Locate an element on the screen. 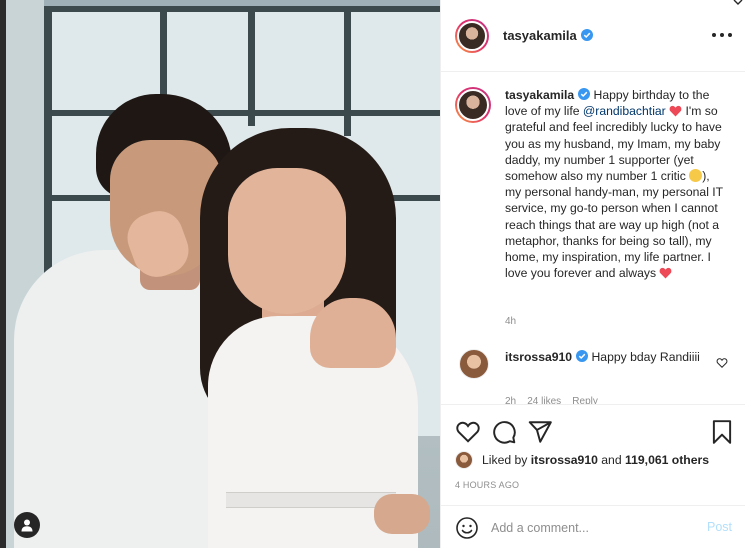  more-horizontal-icon is located at coordinates (722, 35).